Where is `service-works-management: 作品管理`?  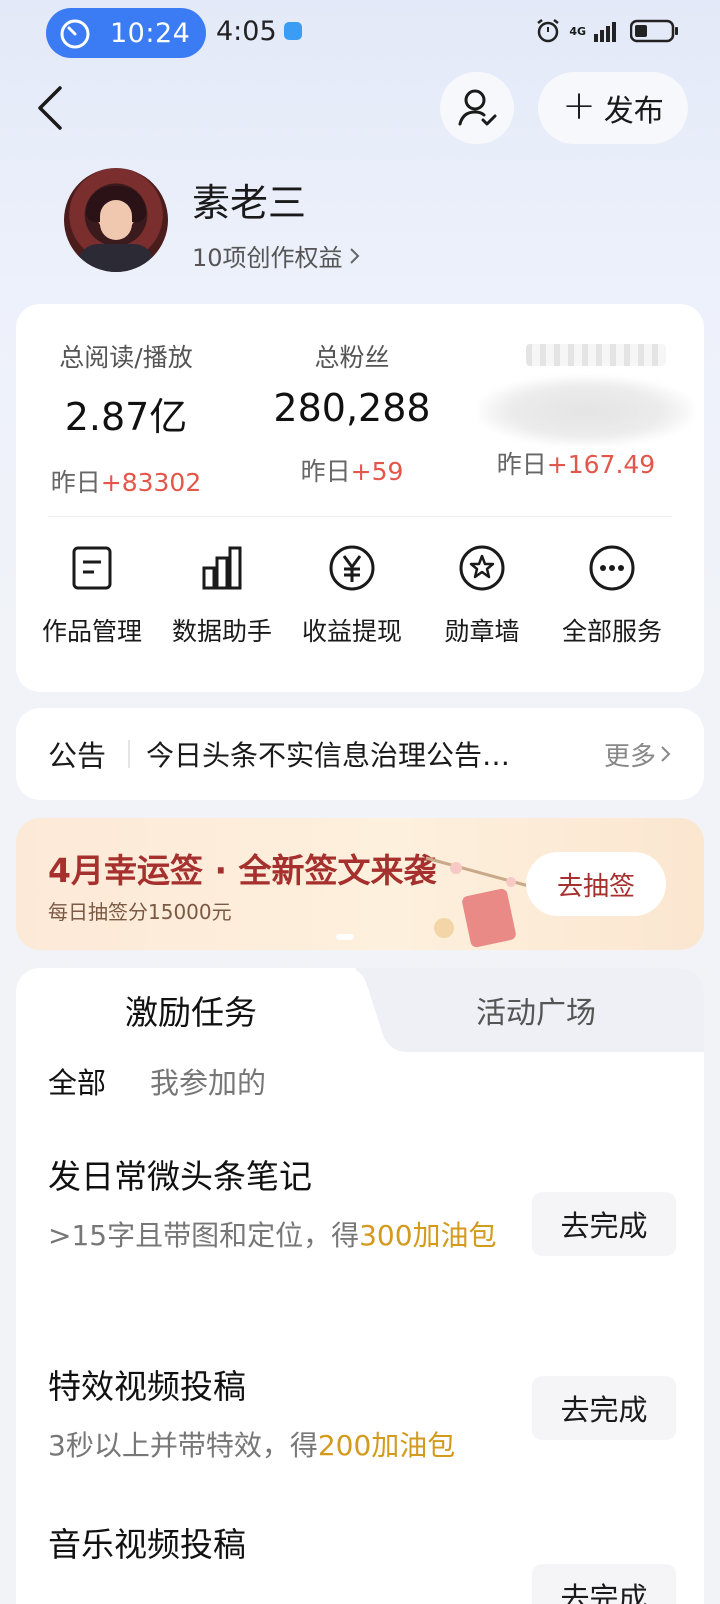
service-works-management: 作品管理 is located at coordinates (92, 596).